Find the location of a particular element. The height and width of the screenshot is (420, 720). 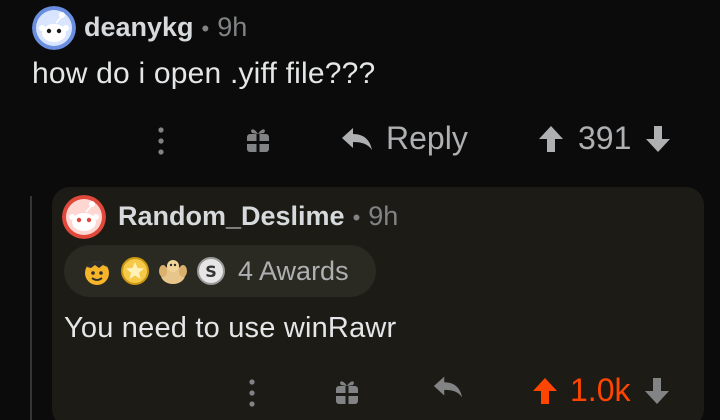

svg-text: S is located at coordinates (211, 271).